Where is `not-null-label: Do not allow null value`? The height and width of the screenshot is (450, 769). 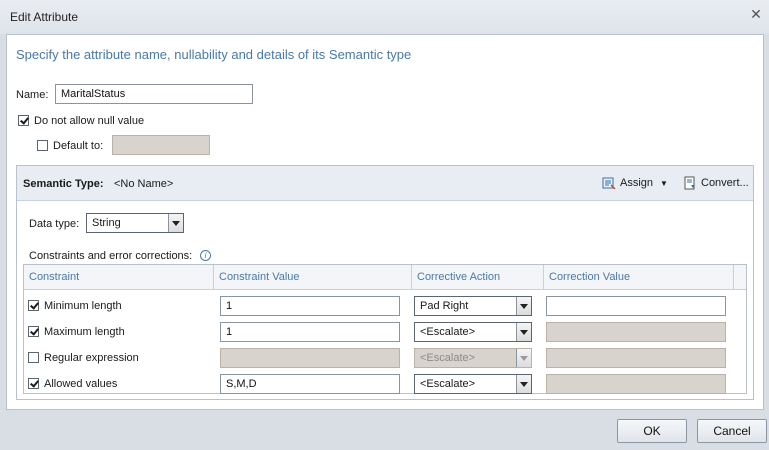 not-null-label: Do not allow null value is located at coordinates (89, 121).